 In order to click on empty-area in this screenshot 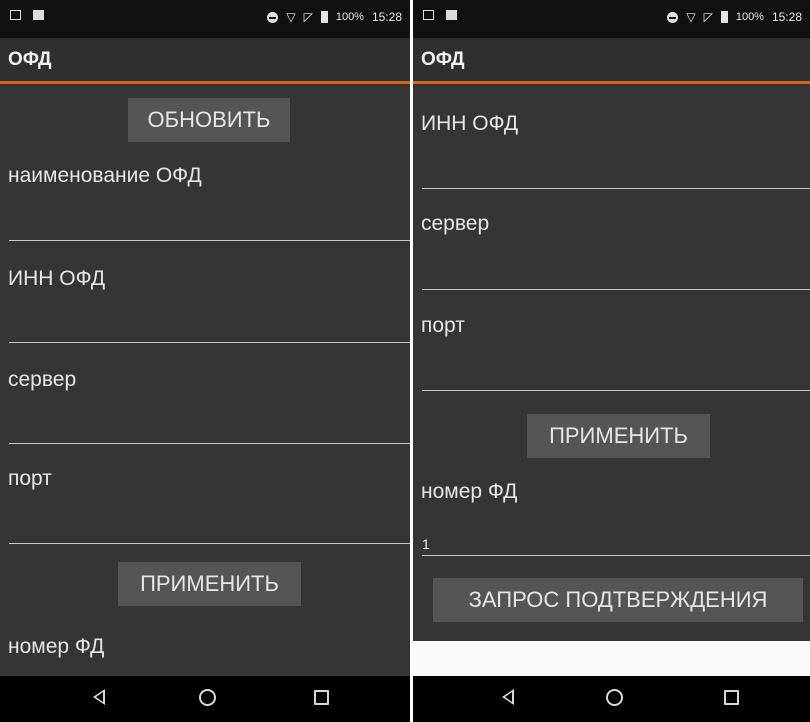, I will do `click(611, 658)`.